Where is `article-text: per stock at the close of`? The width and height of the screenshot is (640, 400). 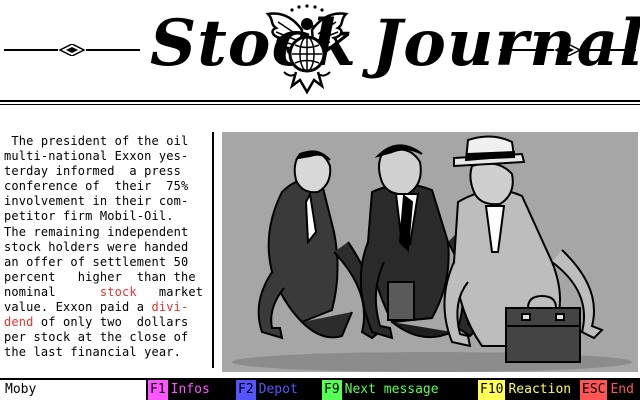 article-text: per stock at the close of is located at coordinates (96, 337).